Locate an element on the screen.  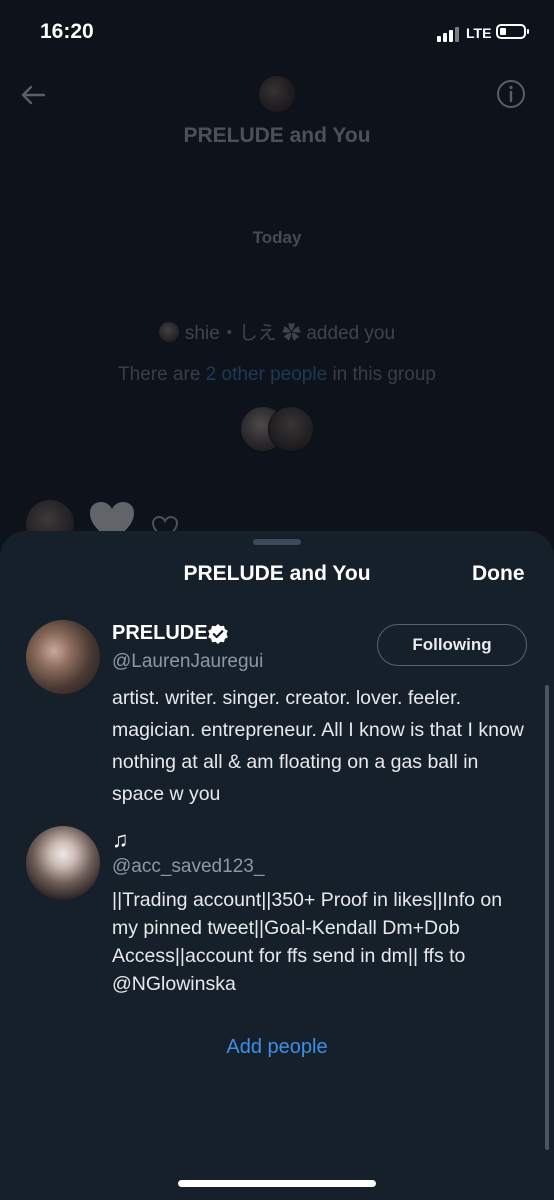
following-button: Following is located at coordinates (452, 645).